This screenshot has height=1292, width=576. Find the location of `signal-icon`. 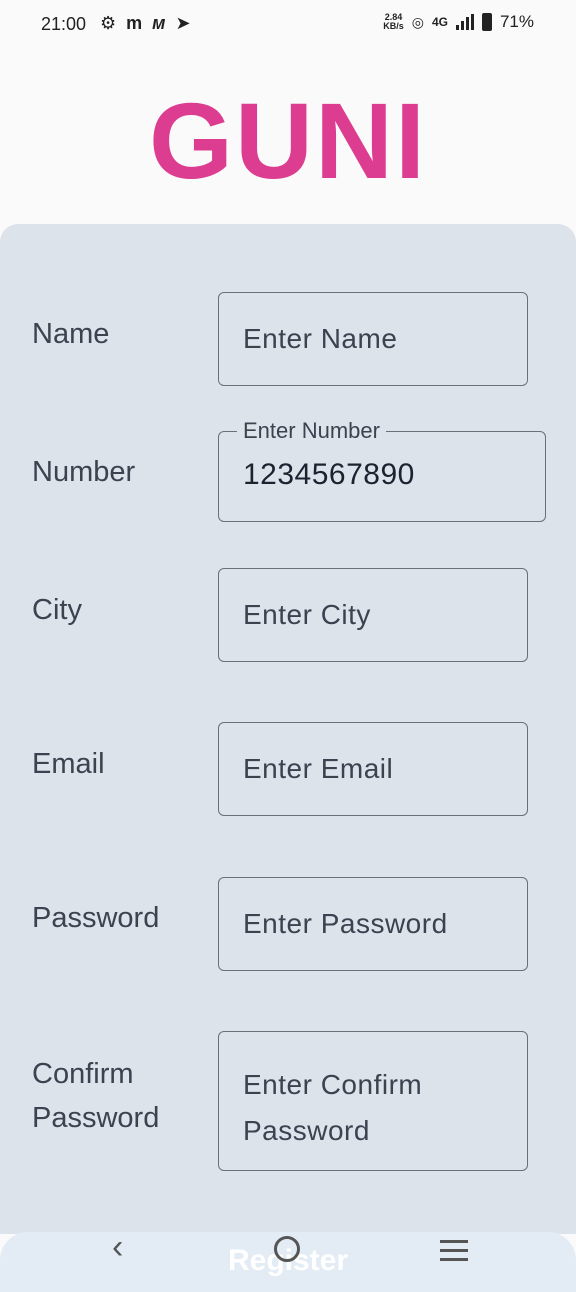

signal-icon is located at coordinates (464, 22).